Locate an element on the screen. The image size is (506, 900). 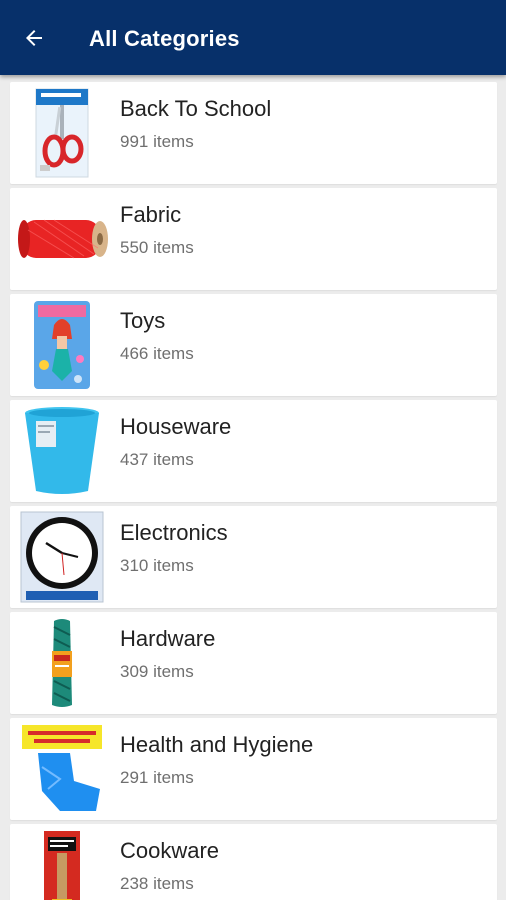
back-button is located at coordinates (34, 40).